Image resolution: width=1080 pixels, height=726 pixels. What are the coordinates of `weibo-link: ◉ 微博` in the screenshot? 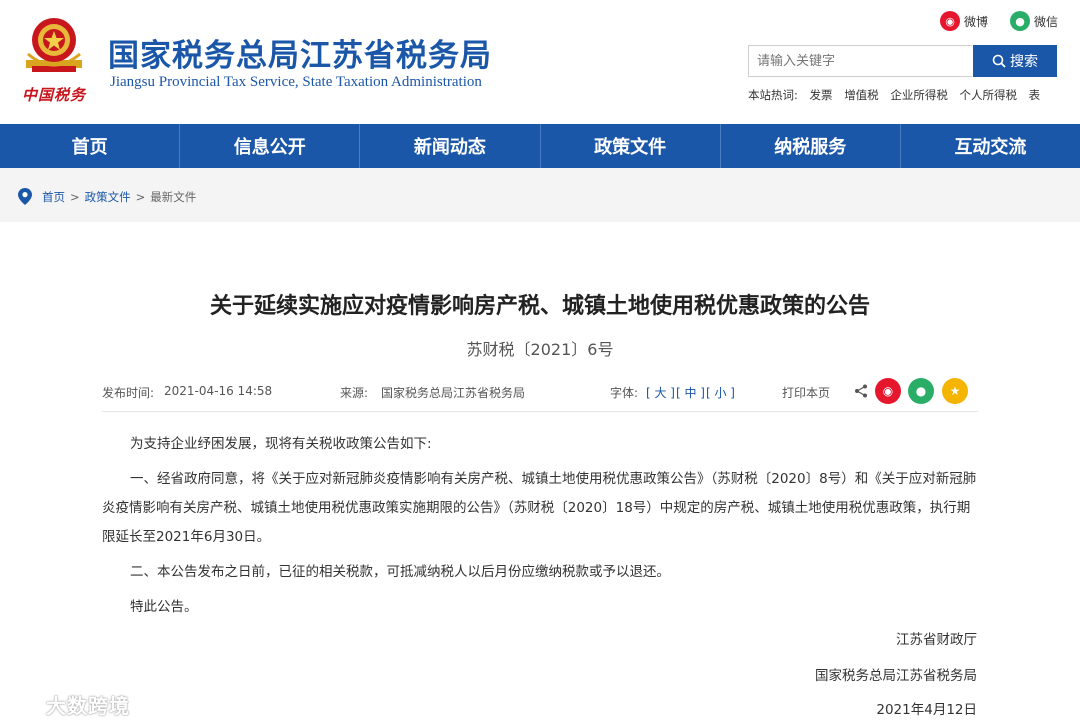 It's located at (964, 21).